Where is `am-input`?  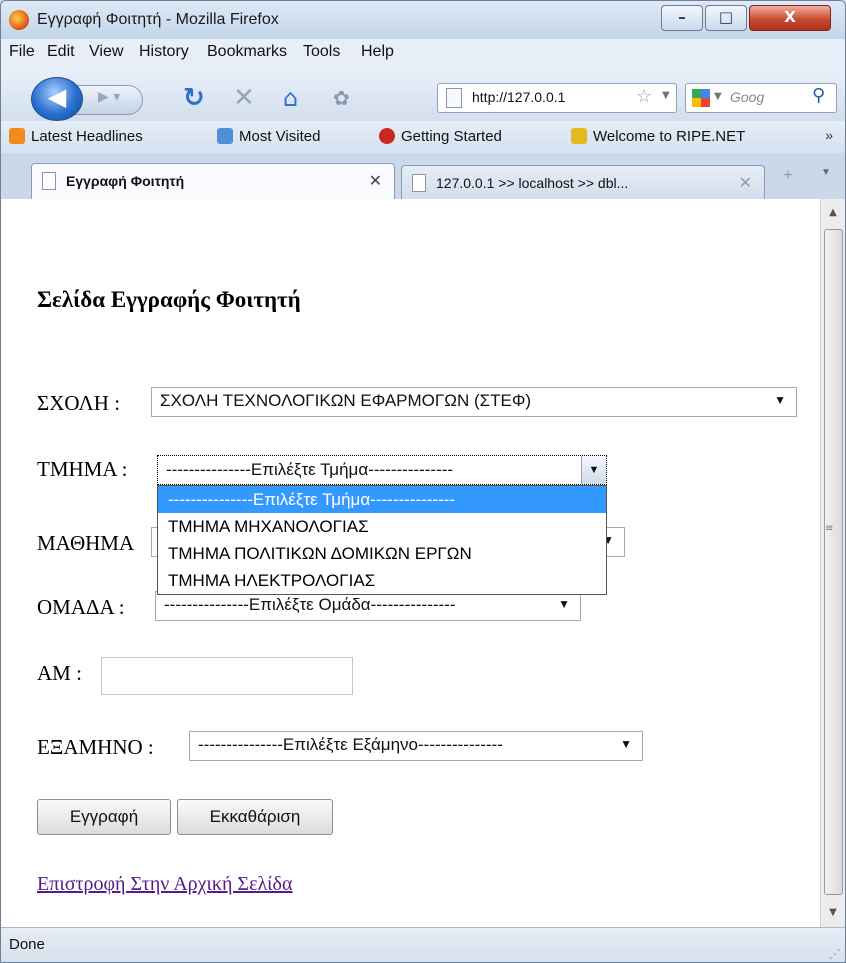
am-input is located at coordinates (227, 676).